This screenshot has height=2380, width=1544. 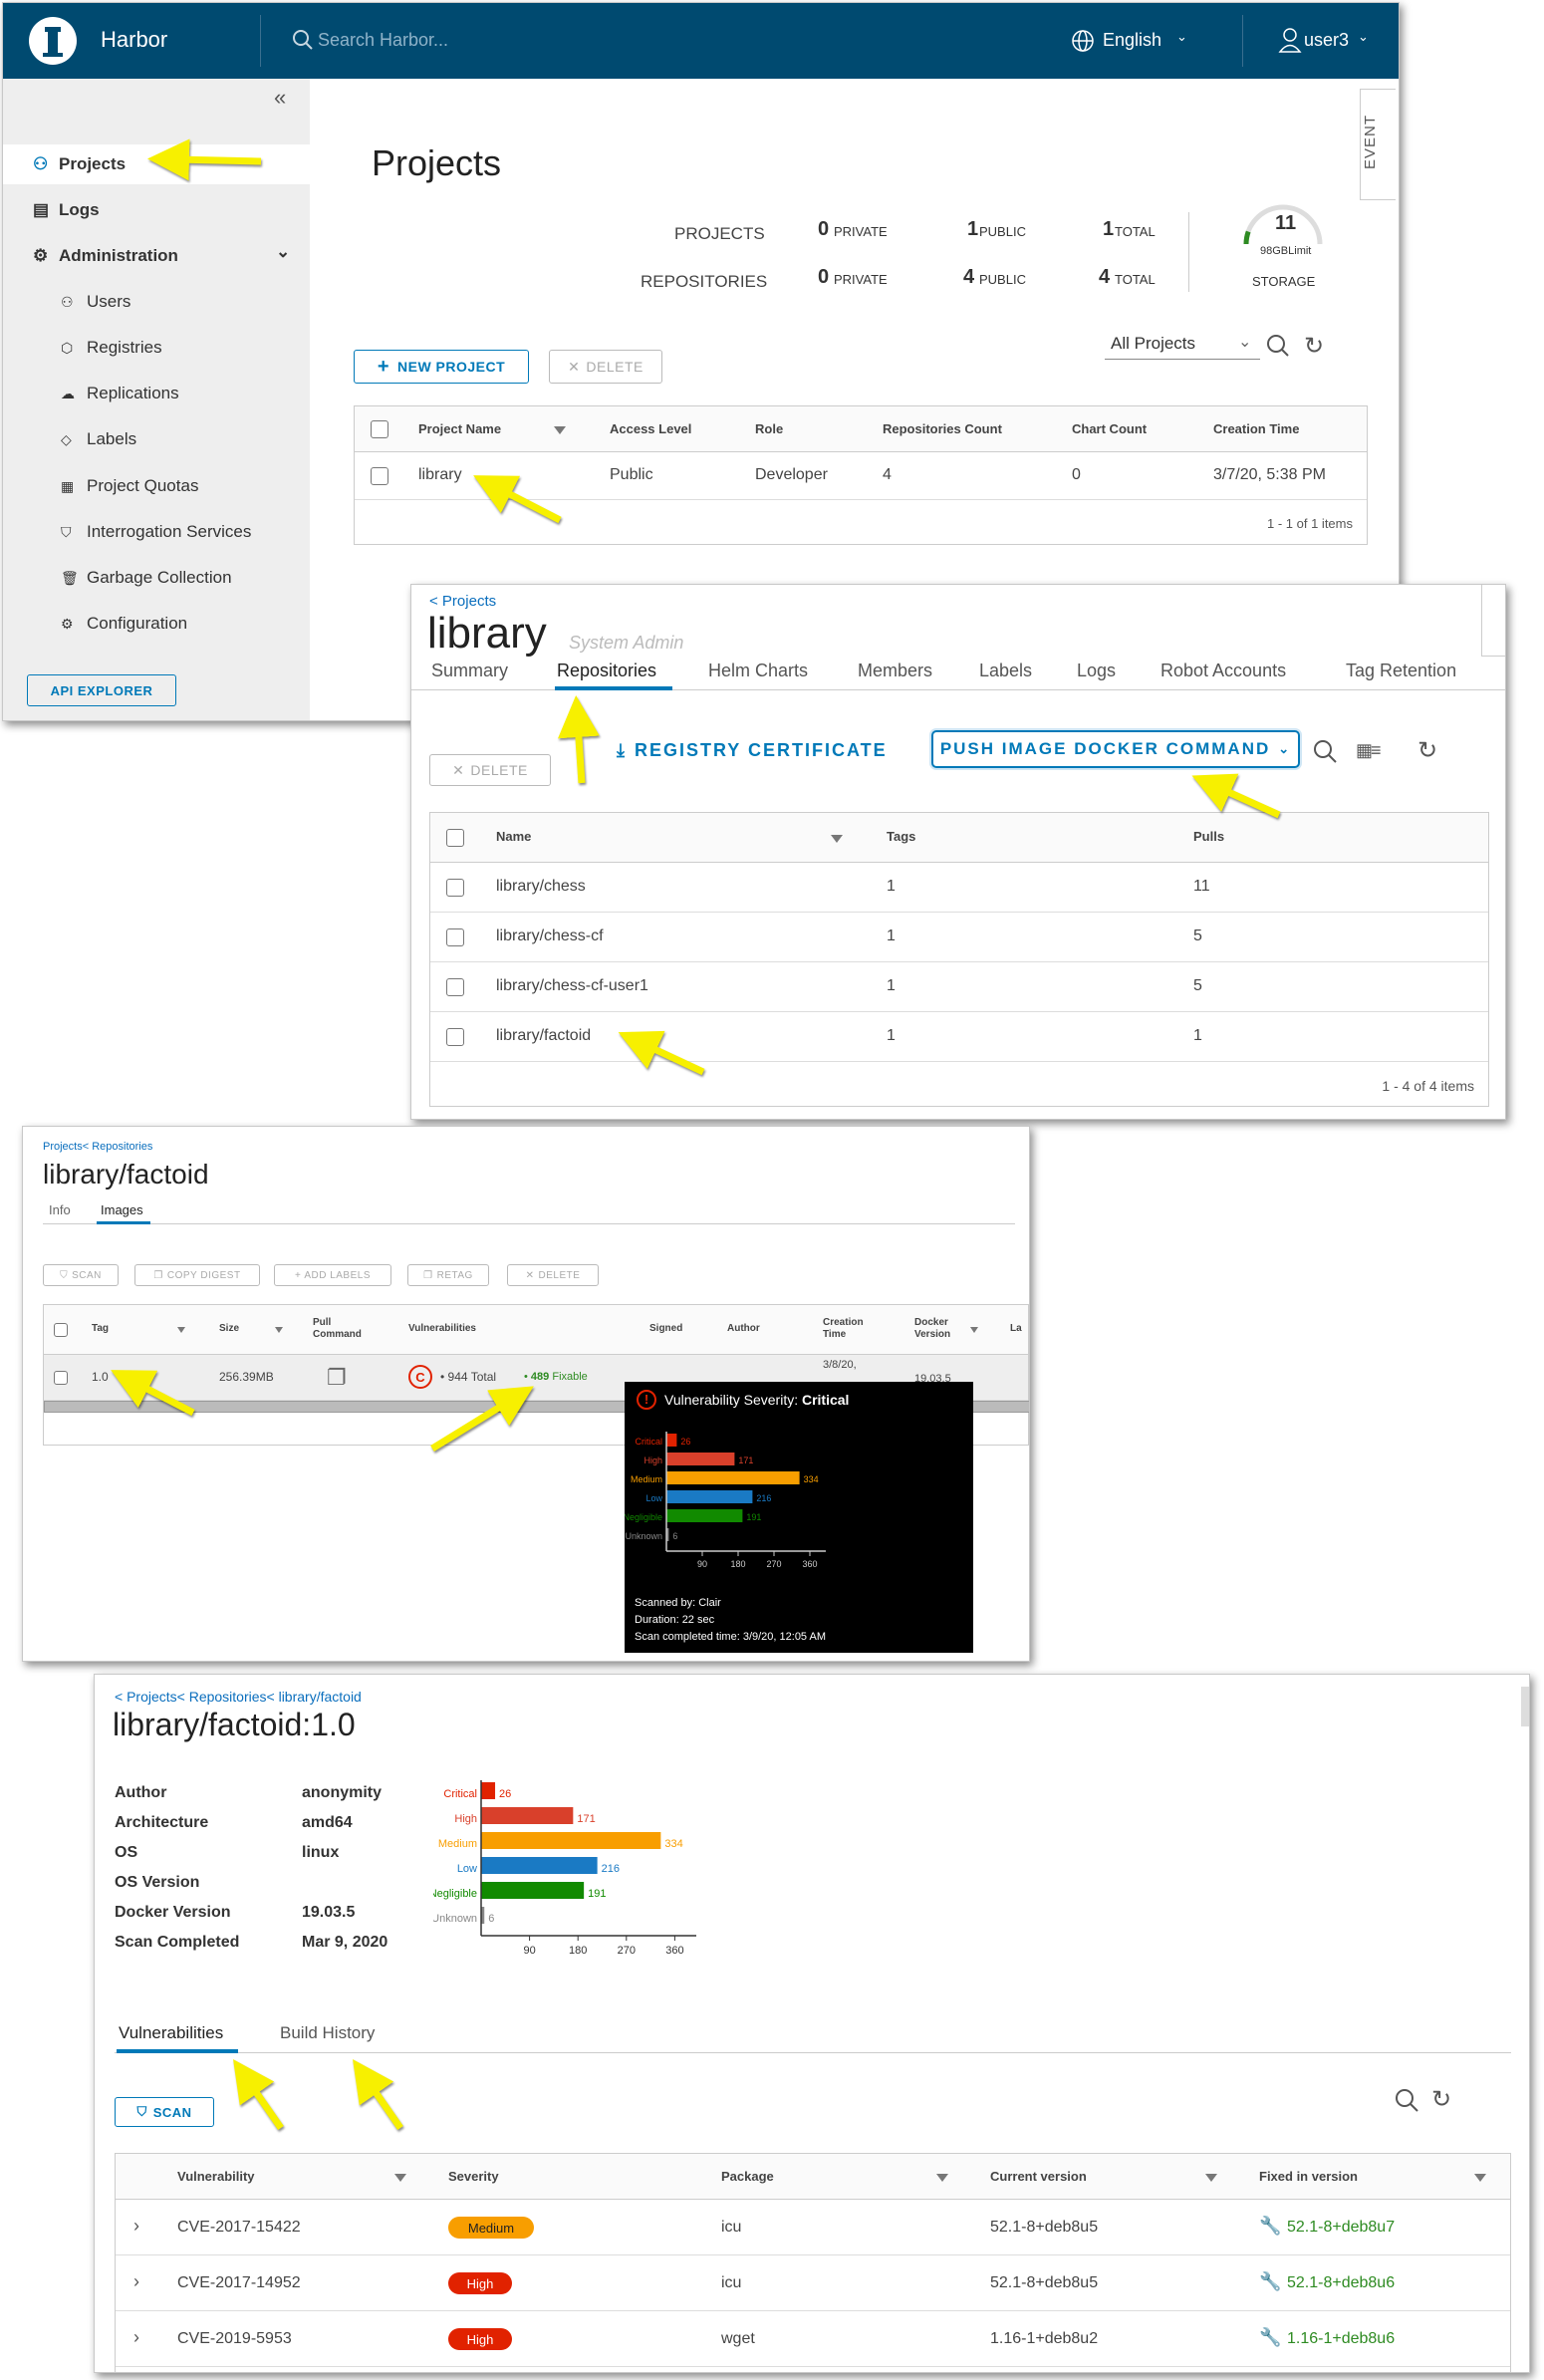 What do you see at coordinates (258, 2094) in the screenshot?
I see `arrow-vulnerabilities-tab` at bounding box center [258, 2094].